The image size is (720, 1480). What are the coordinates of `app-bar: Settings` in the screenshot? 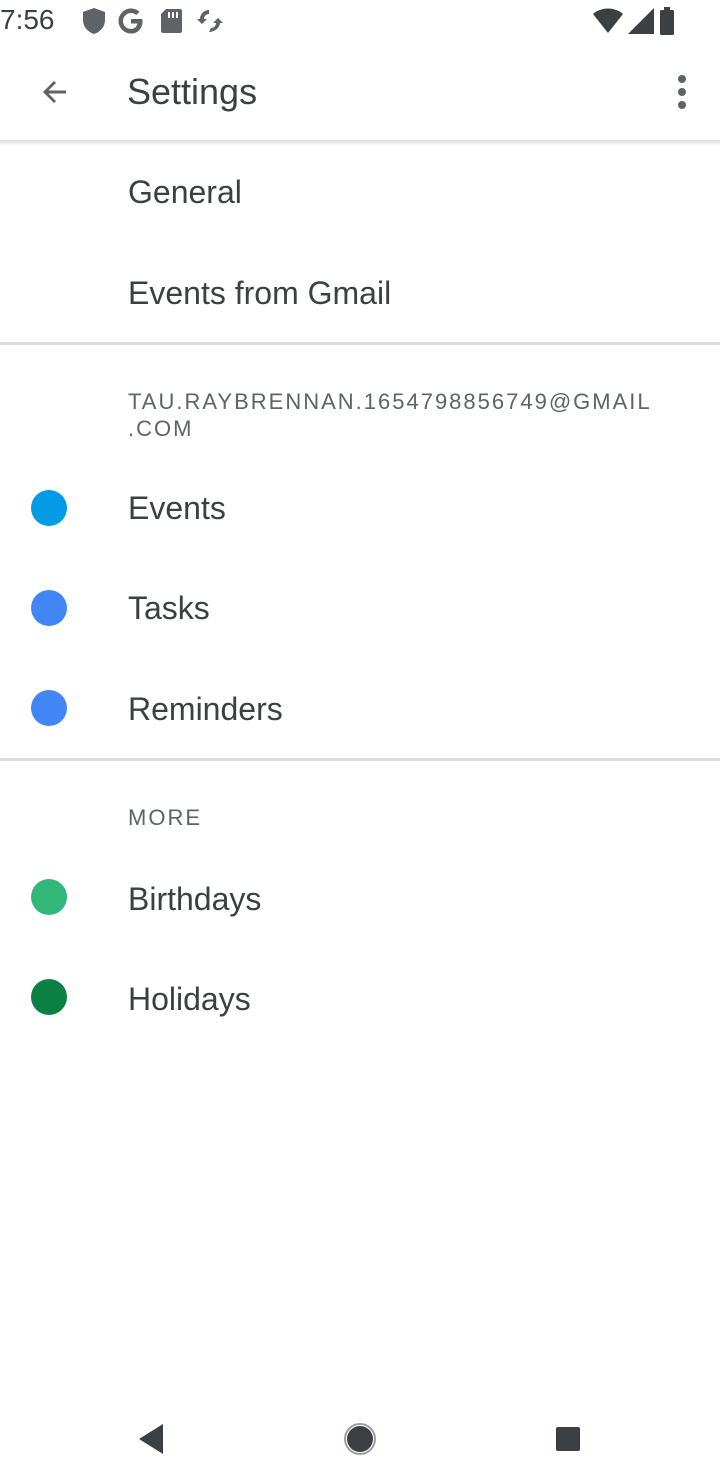 It's located at (360, 92).